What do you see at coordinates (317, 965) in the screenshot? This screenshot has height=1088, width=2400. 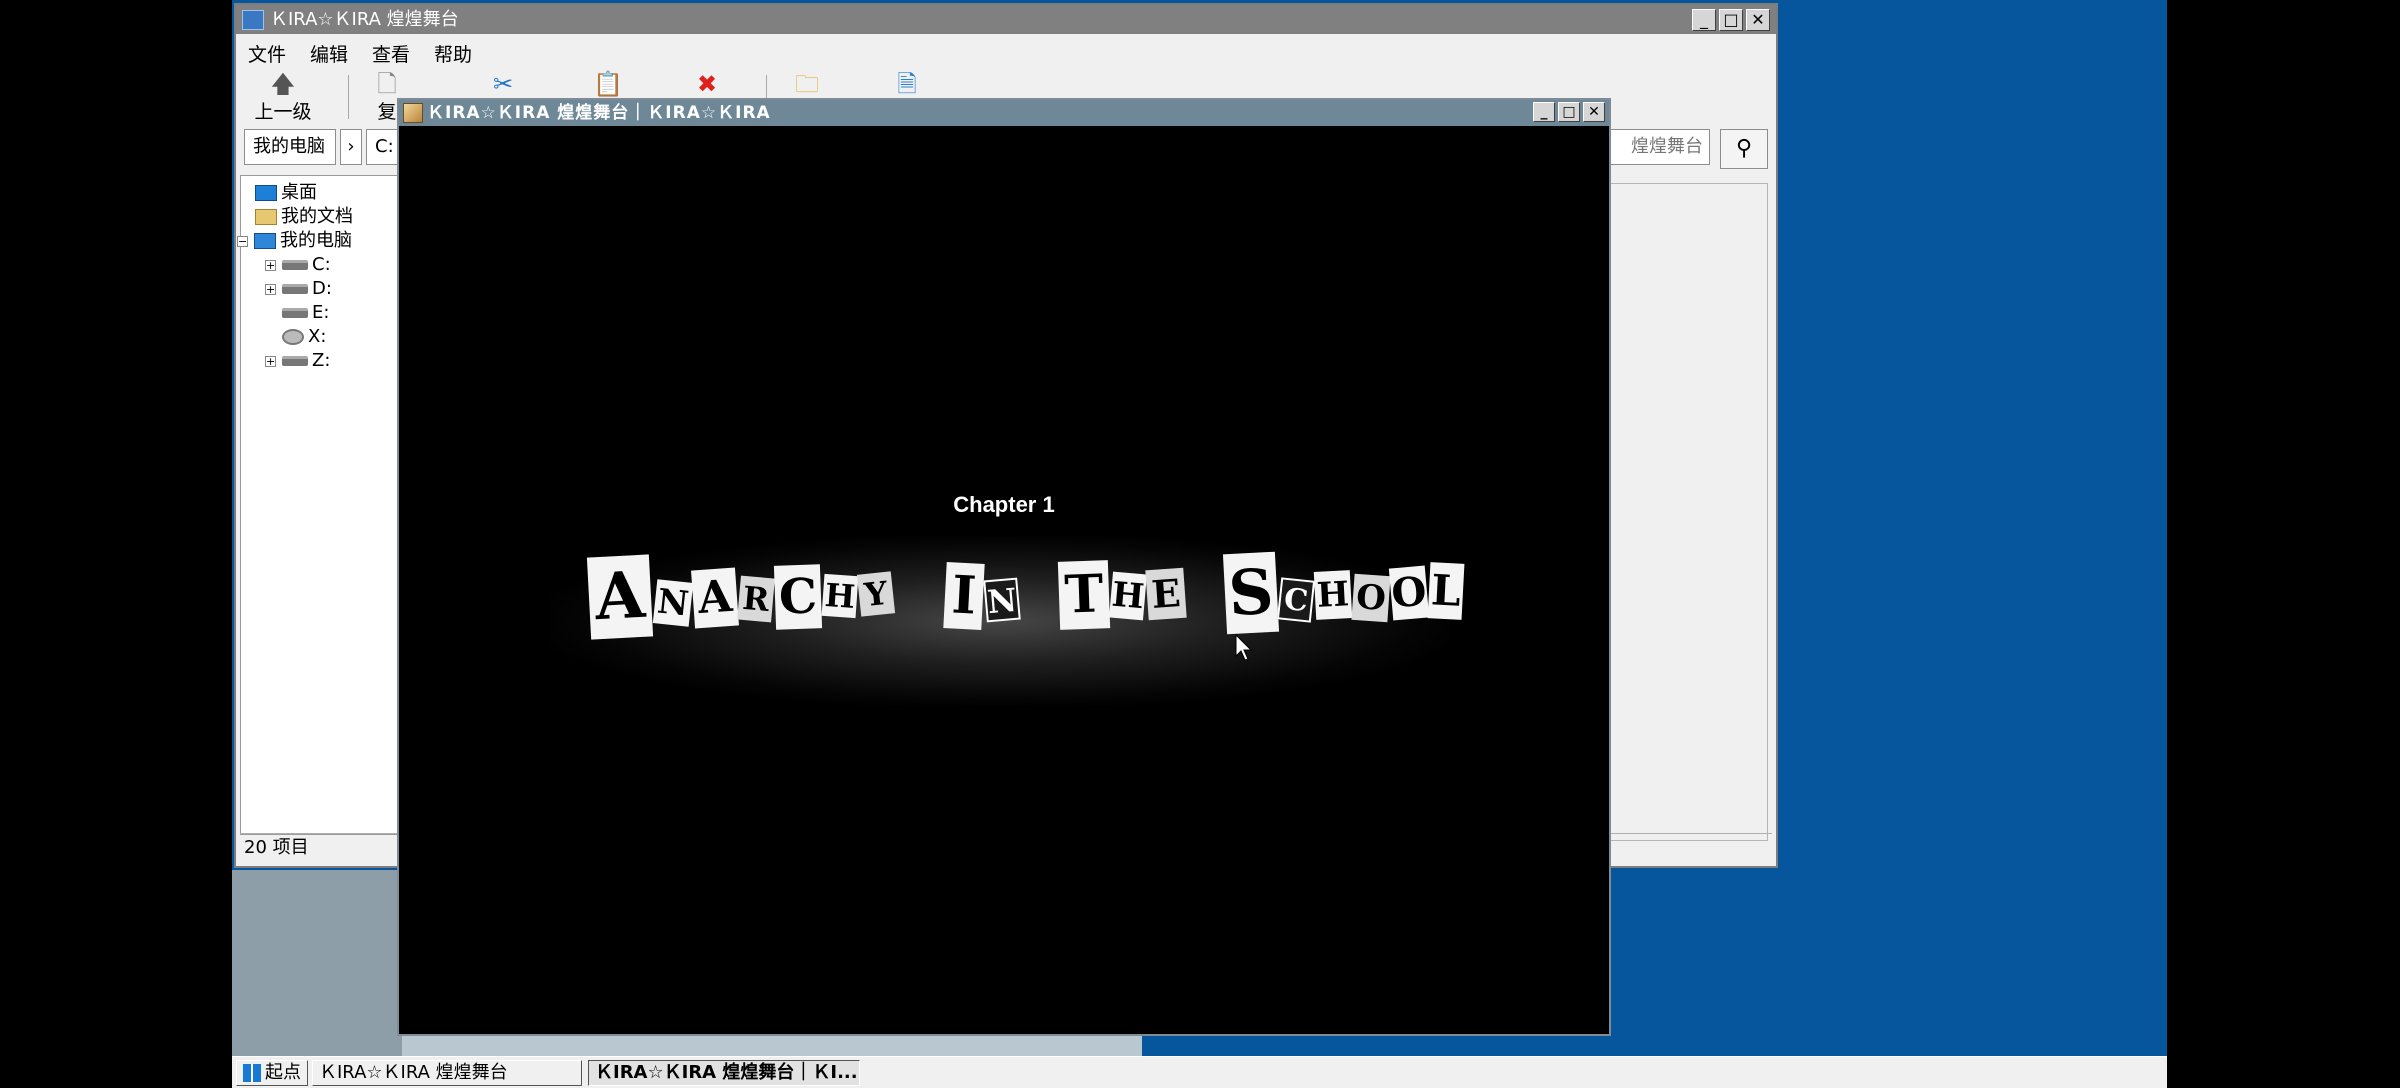 I see `desktop-wallpaper-block` at bounding box center [317, 965].